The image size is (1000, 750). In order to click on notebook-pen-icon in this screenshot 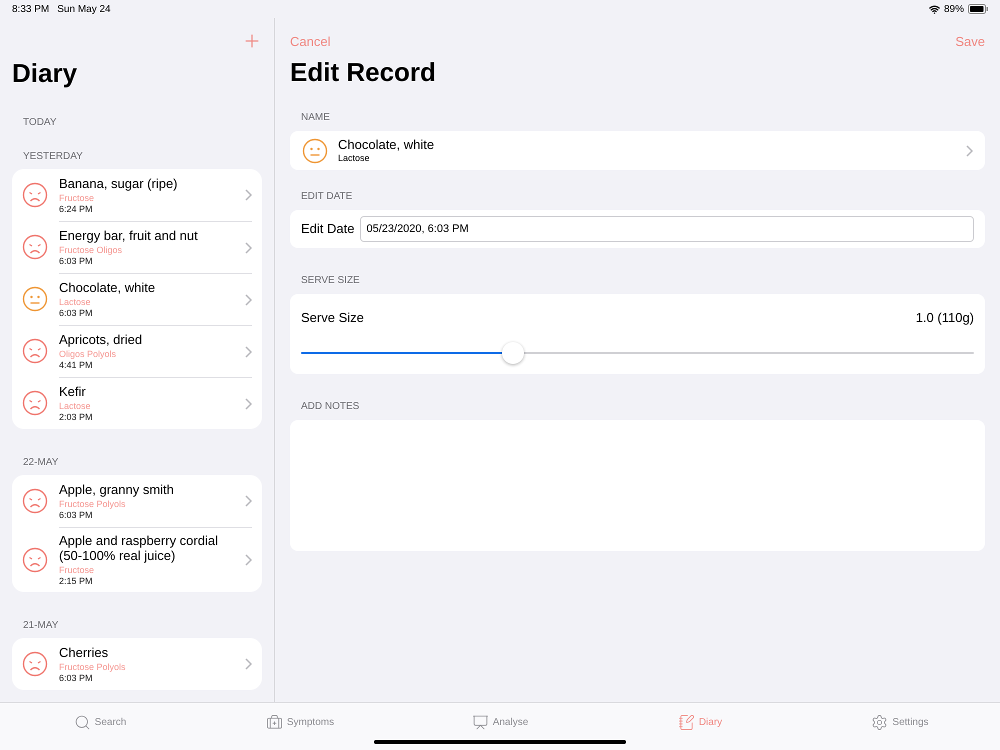, I will do `click(686, 722)`.